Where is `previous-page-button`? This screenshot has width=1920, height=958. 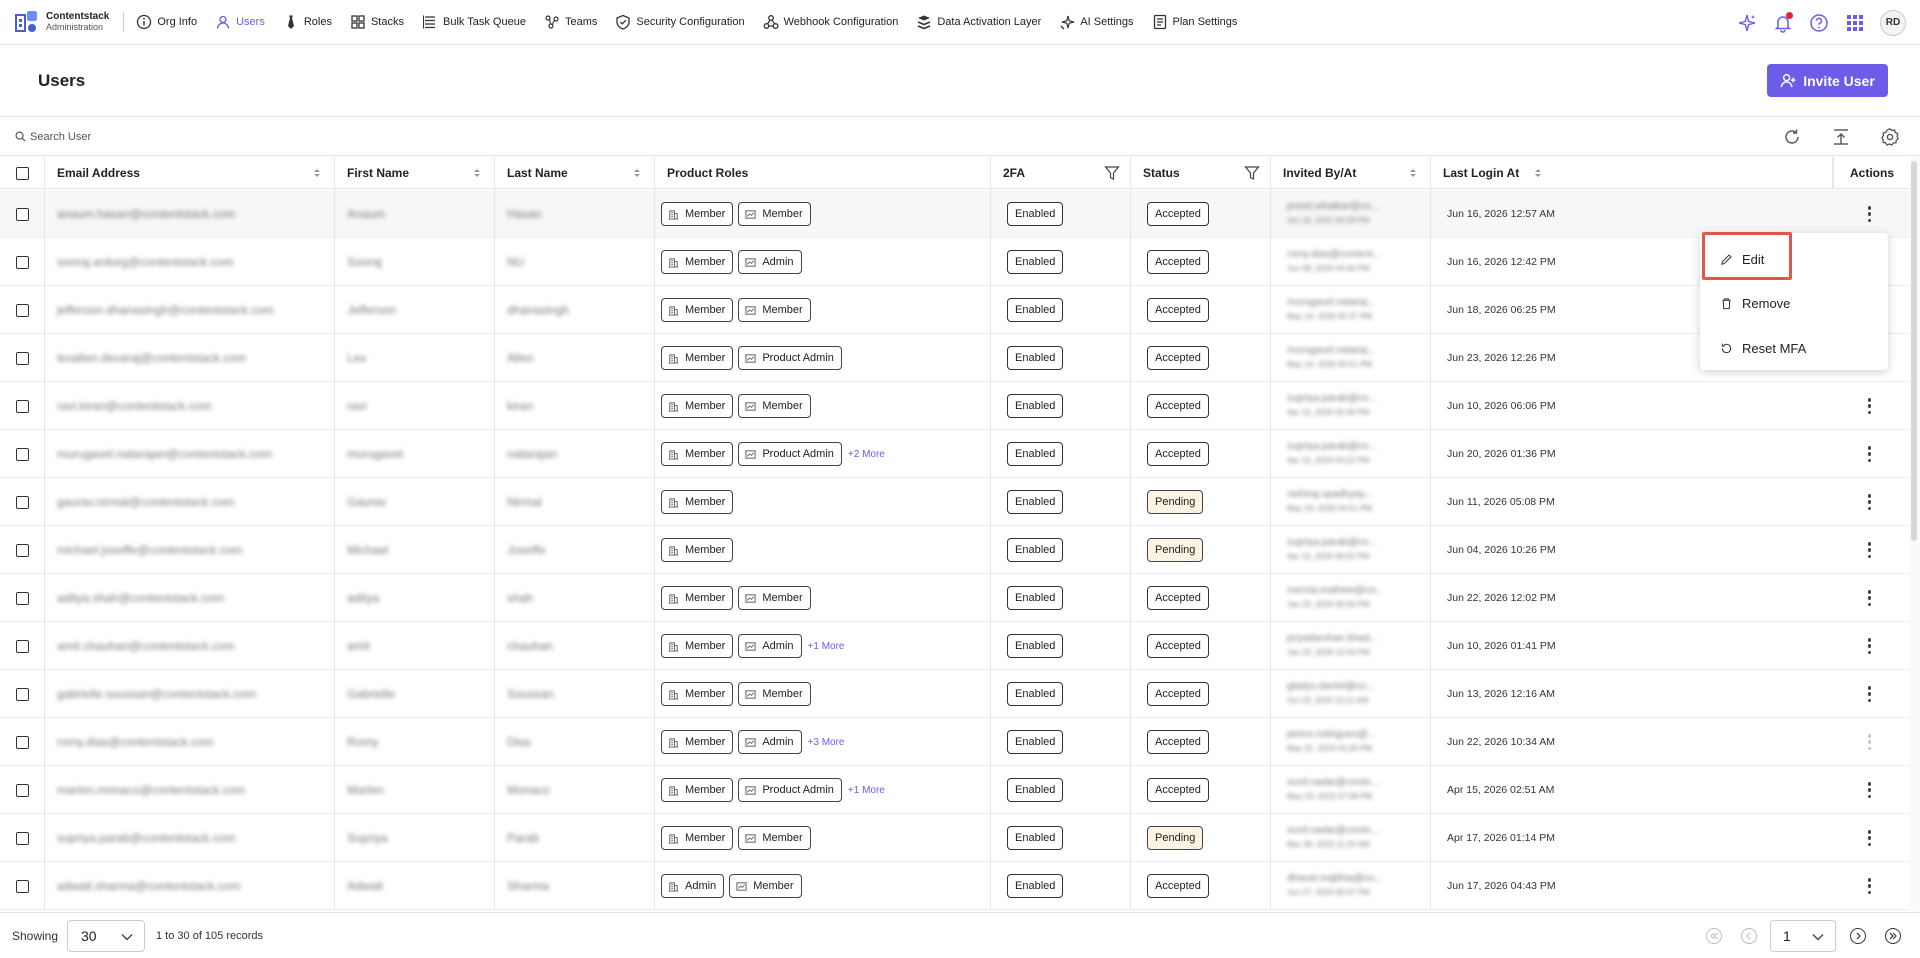
previous-page-button is located at coordinates (1749, 936).